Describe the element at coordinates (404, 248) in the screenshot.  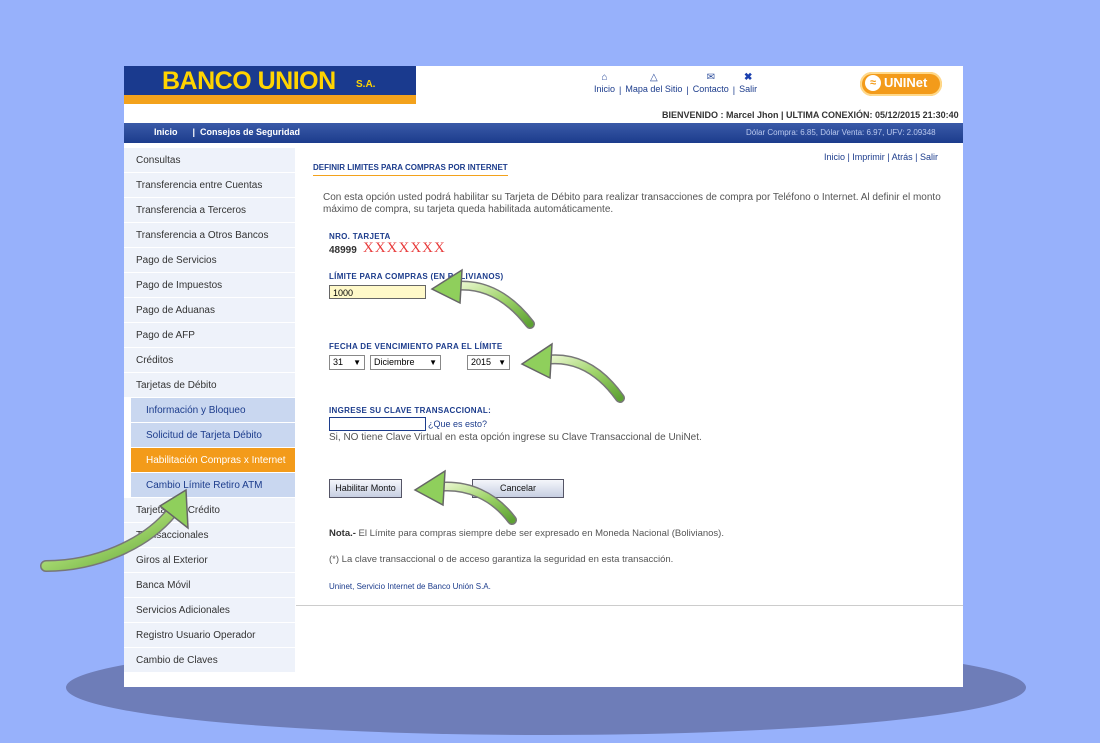
I see `card-number-mask: XXXXXXX` at that location.